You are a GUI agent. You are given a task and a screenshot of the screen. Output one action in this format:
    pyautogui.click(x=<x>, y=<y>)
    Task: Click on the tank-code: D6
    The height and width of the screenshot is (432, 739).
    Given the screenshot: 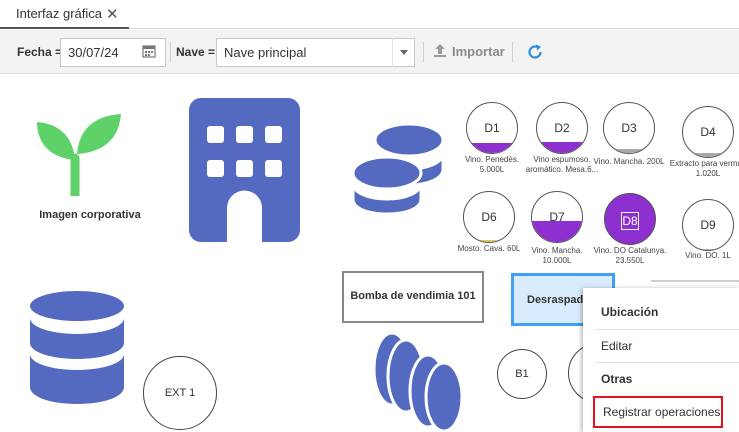 What is the action you would take?
    pyautogui.click(x=489, y=217)
    